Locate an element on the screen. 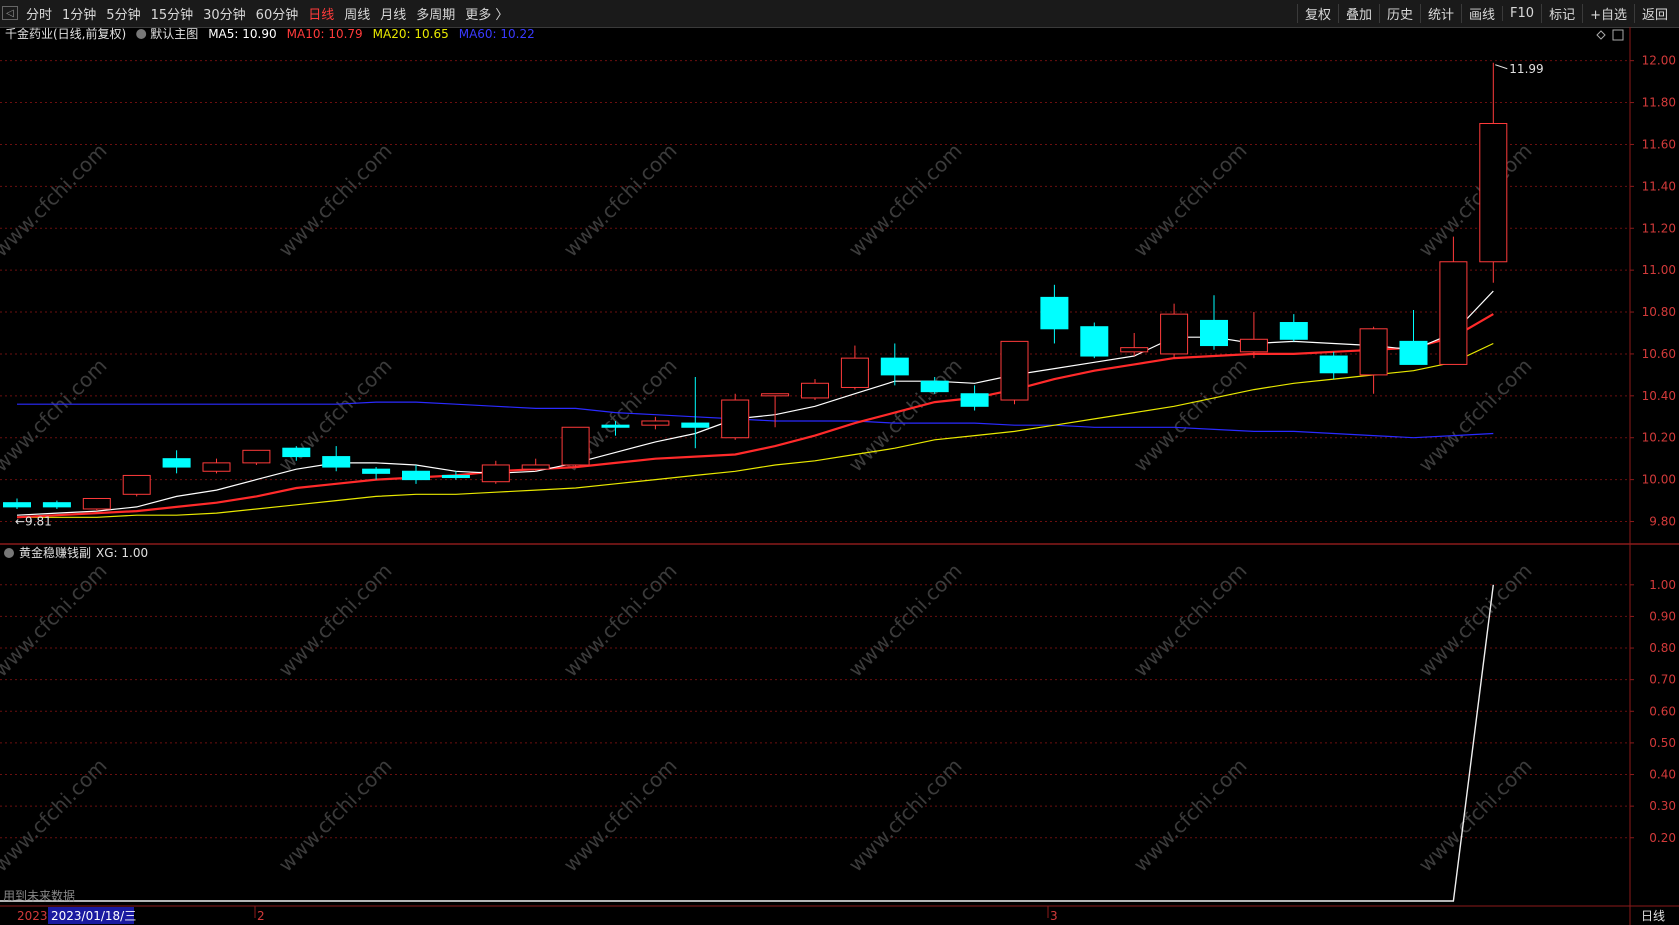 Image resolution: width=1679 pixels, height=925 pixels. main-y-tick-label: 10.20 is located at coordinates (1659, 438).